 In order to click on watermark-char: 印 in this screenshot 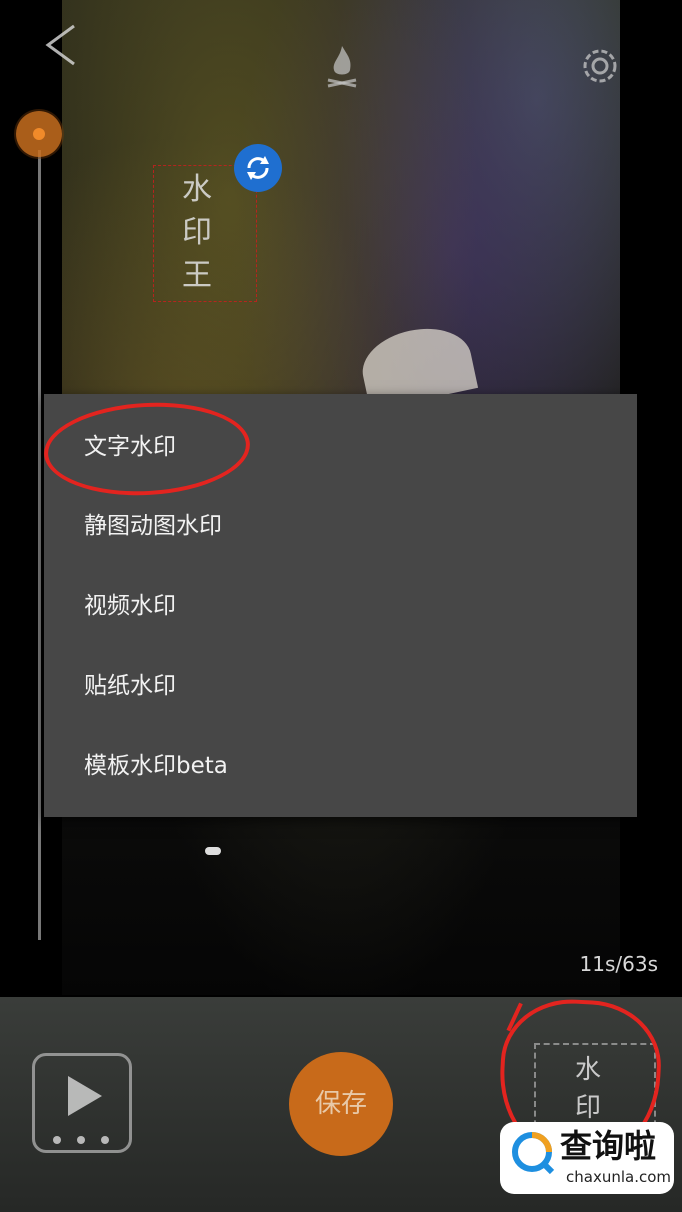, I will do `click(197, 232)`.